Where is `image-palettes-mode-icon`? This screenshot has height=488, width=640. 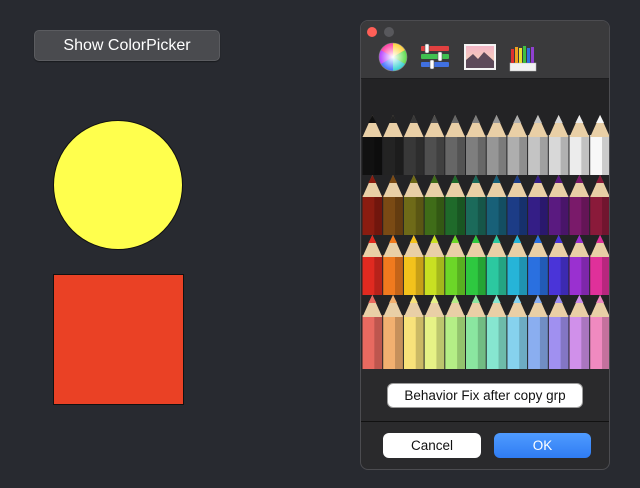 image-palettes-mode-icon is located at coordinates (479, 57).